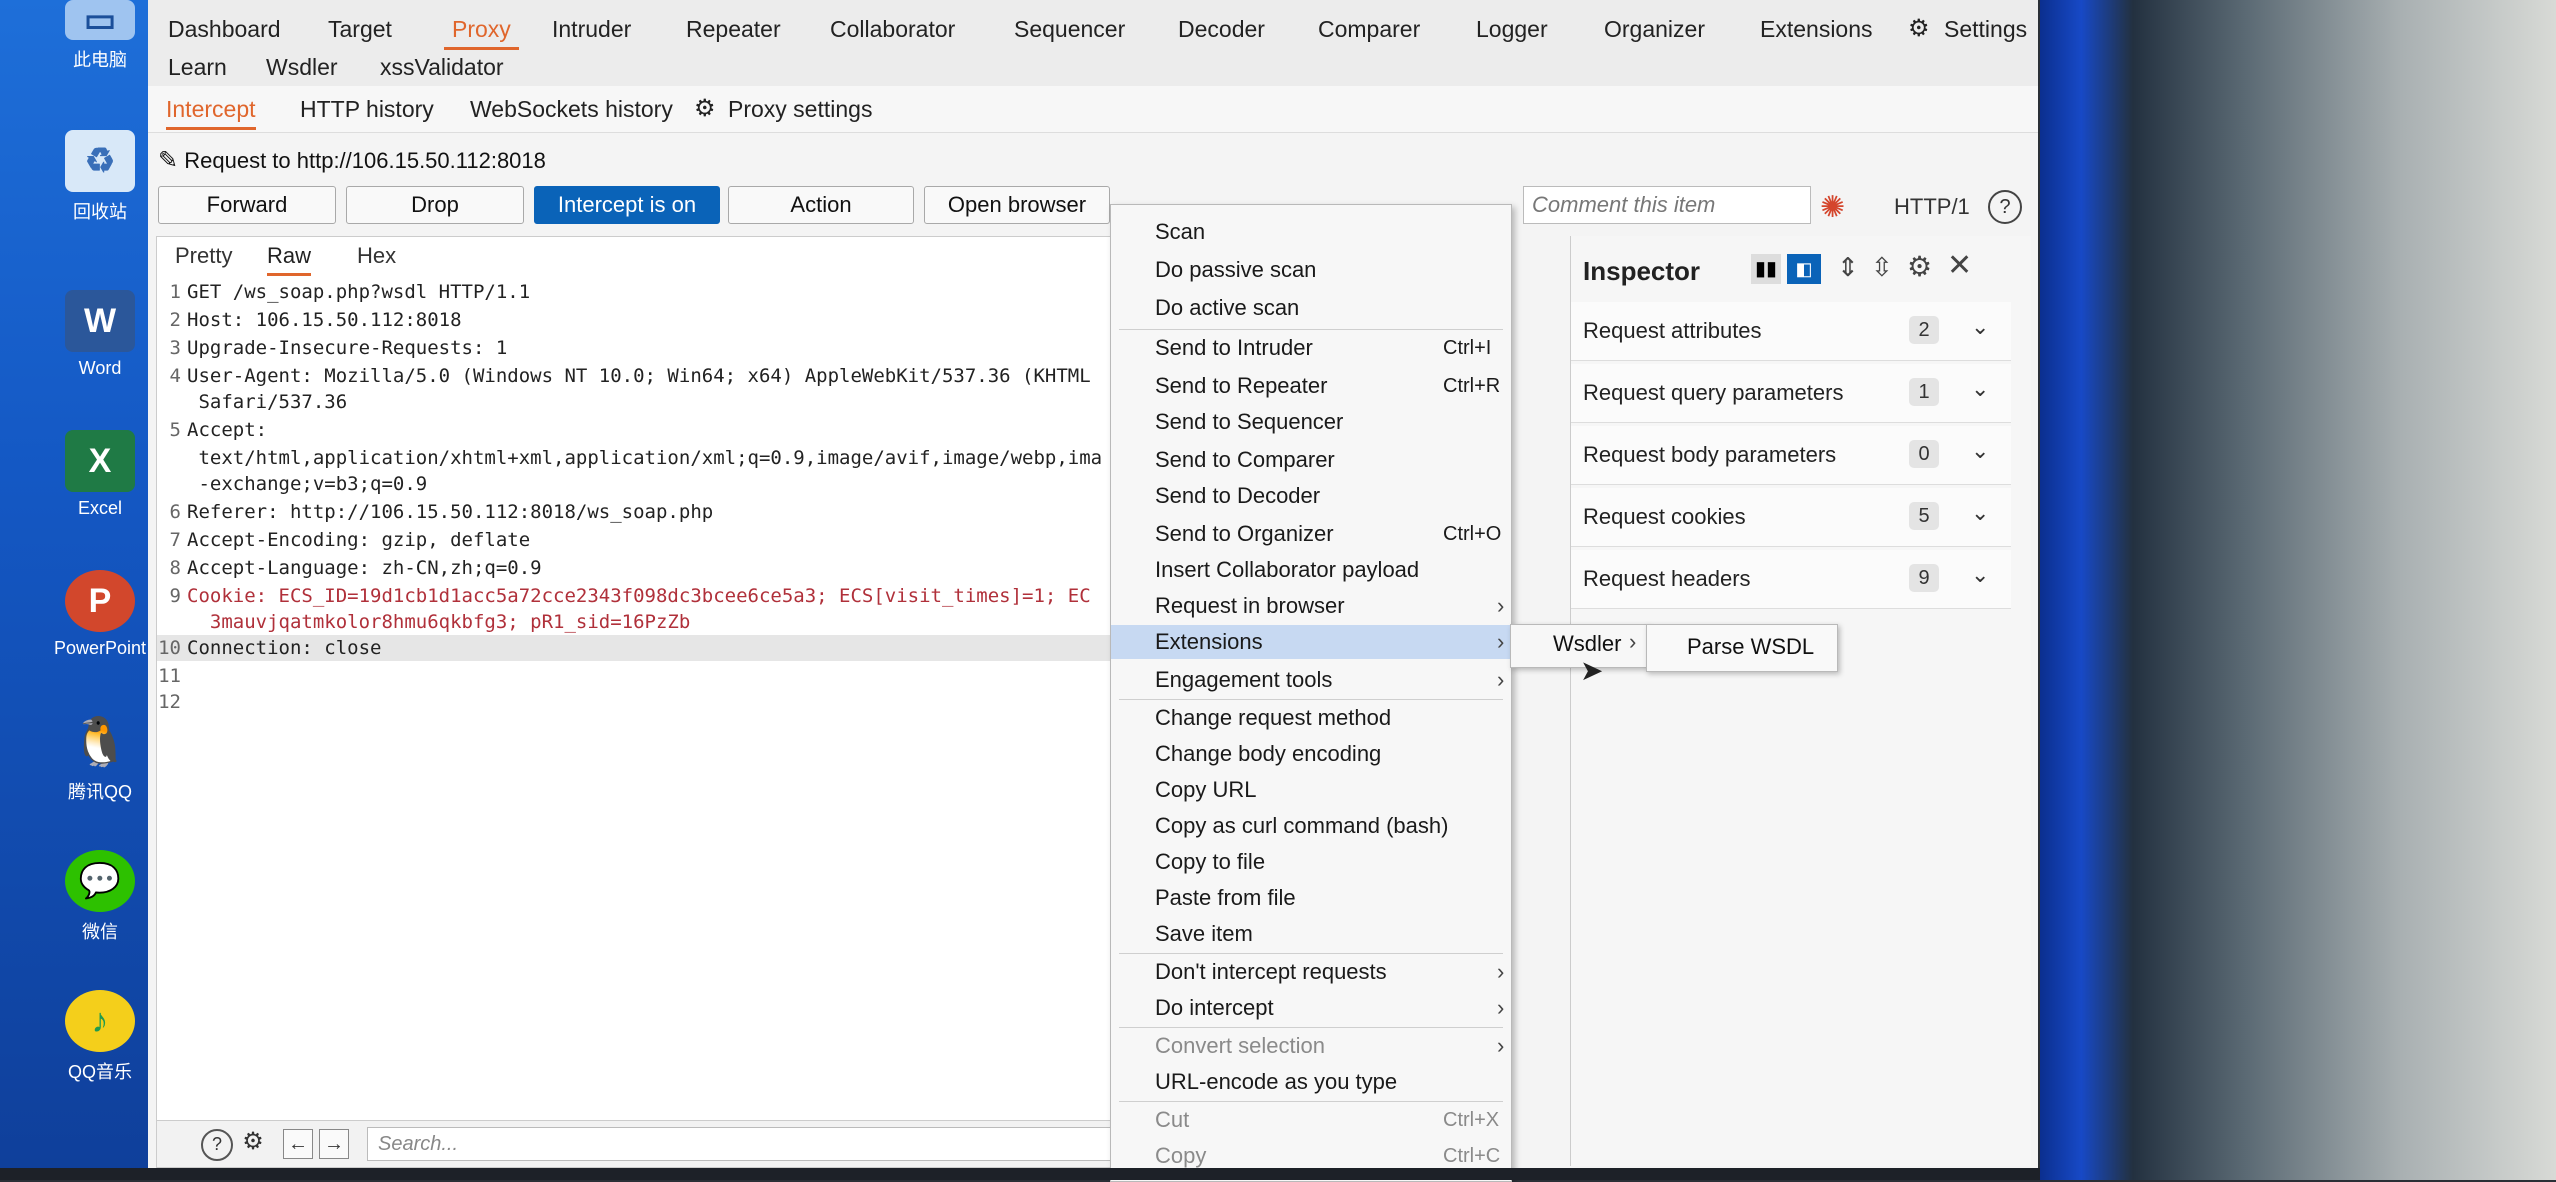  Describe the element at coordinates (1642, 271) in the screenshot. I see `inspector-title: Inspector` at that location.